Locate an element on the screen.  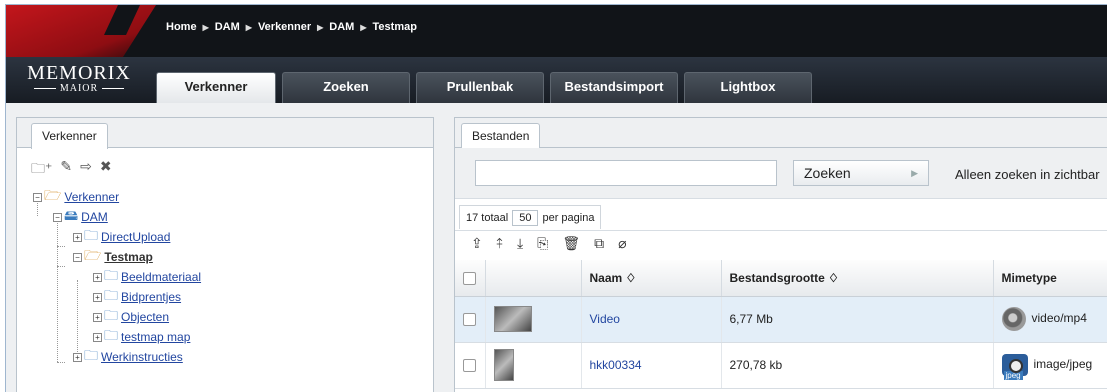
tree-move-icon: ⤉ is located at coordinates (500, 247).